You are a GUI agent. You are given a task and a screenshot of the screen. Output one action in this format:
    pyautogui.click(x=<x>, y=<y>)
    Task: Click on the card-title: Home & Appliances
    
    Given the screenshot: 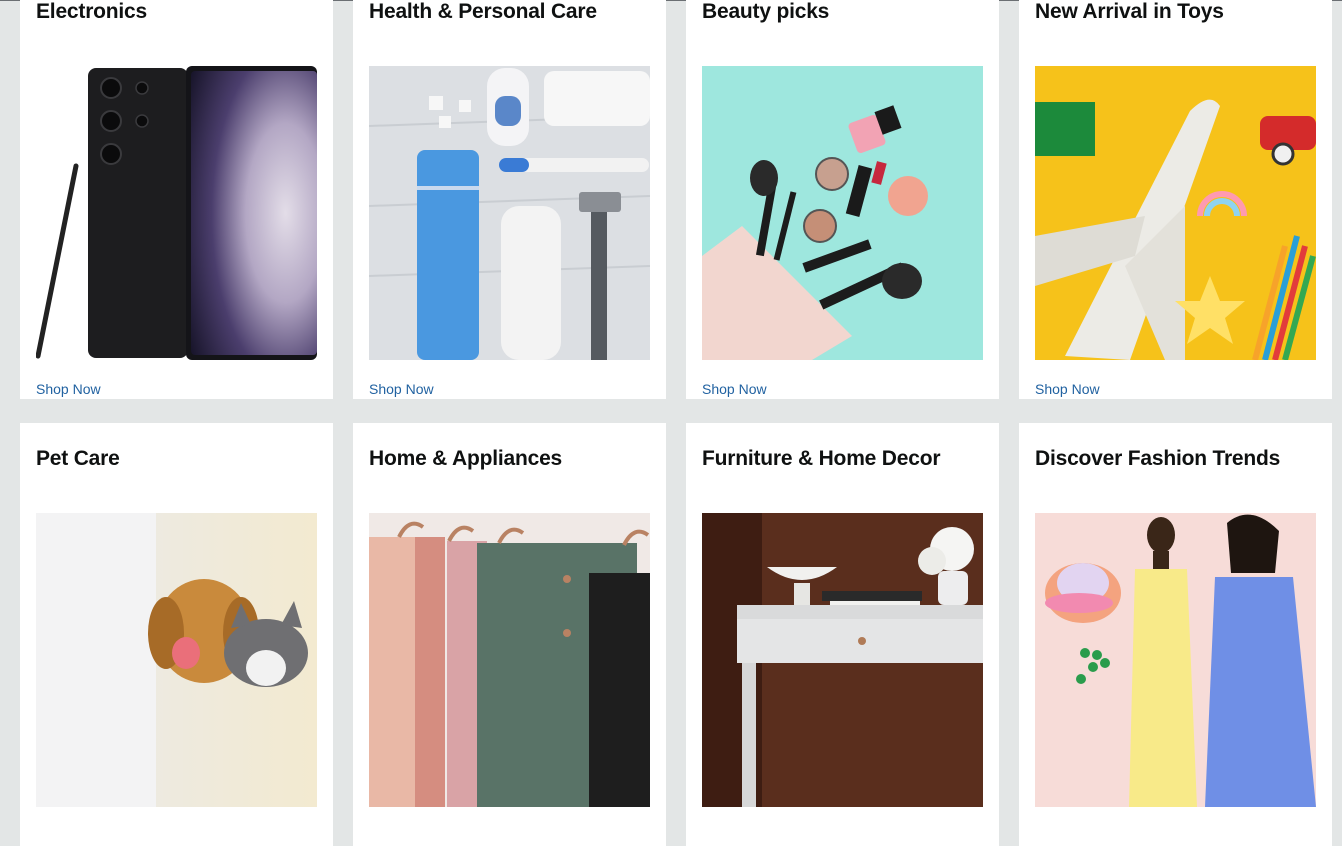 What is the action you would take?
    pyautogui.click(x=466, y=458)
    